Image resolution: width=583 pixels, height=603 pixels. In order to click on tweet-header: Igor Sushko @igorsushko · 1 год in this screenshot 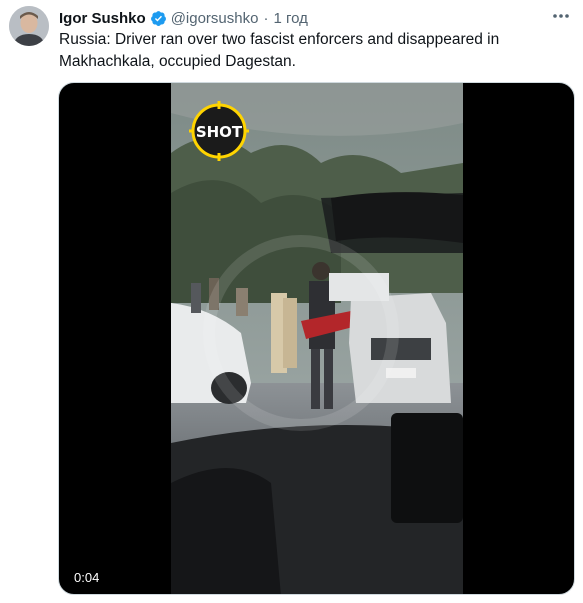, I will do `click(183, 18)`.